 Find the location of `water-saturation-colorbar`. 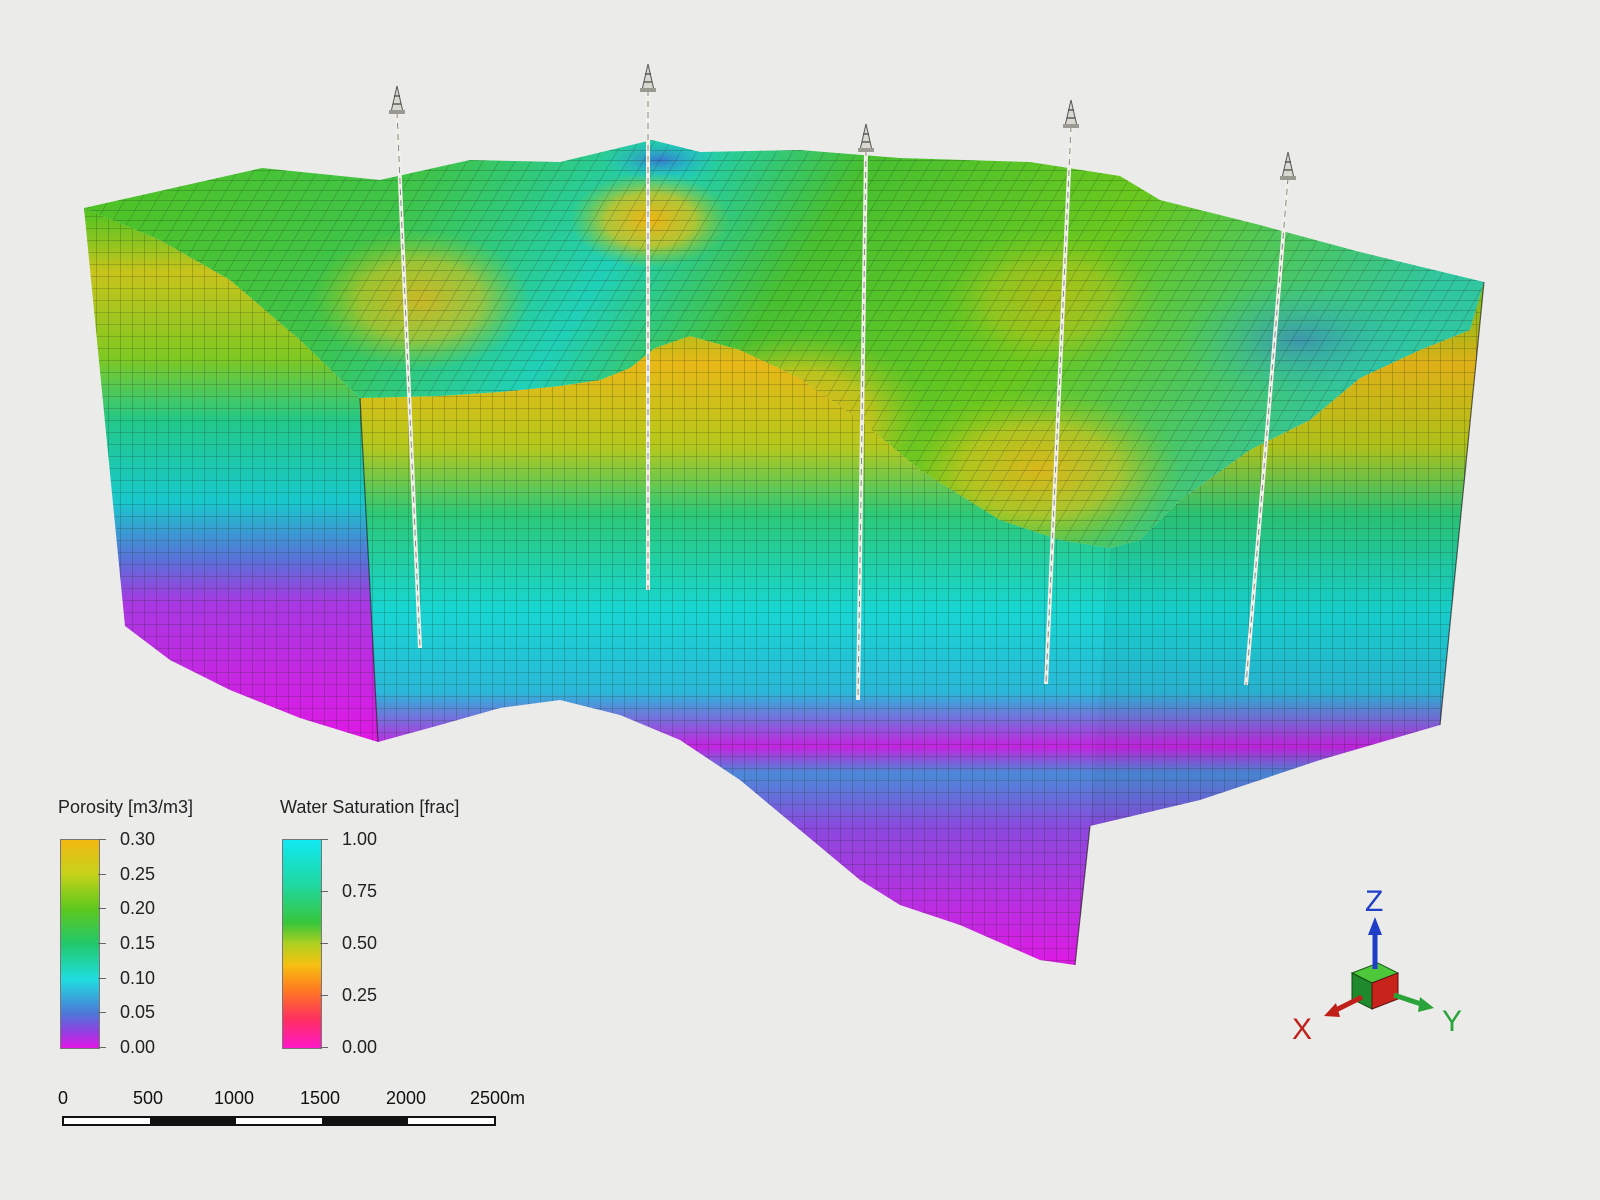

water-saturation-colorbar is located at coordinates (302, 944).